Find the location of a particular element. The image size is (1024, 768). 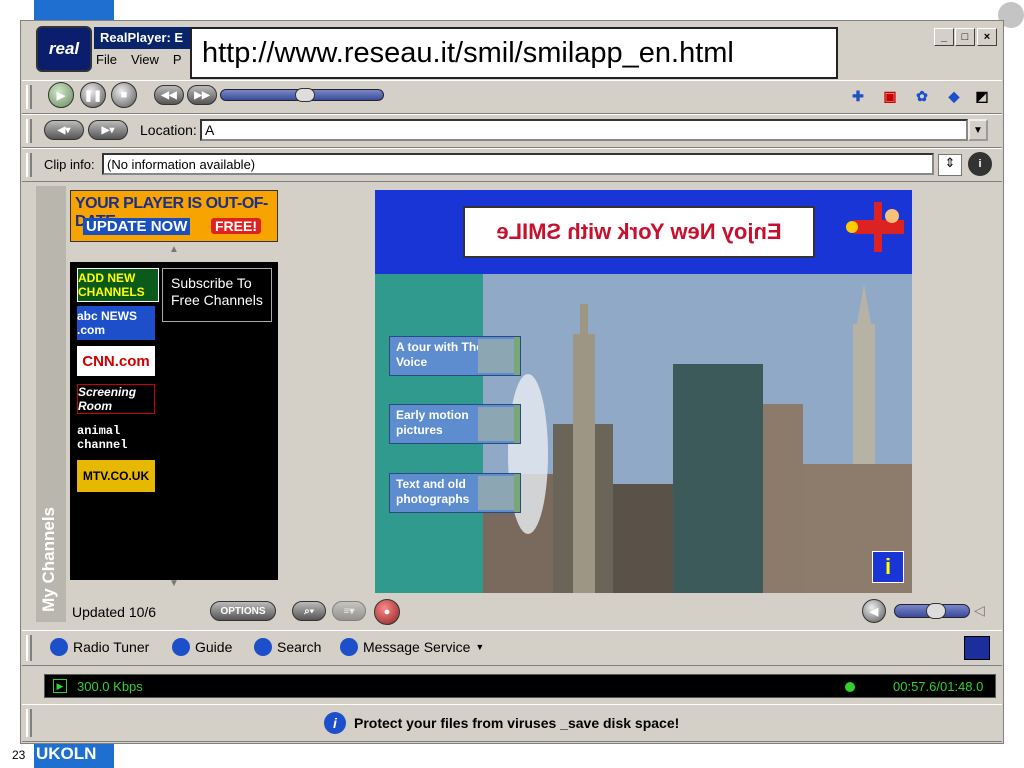

plus-icon: ✚ is located at coordinates (858, 96).